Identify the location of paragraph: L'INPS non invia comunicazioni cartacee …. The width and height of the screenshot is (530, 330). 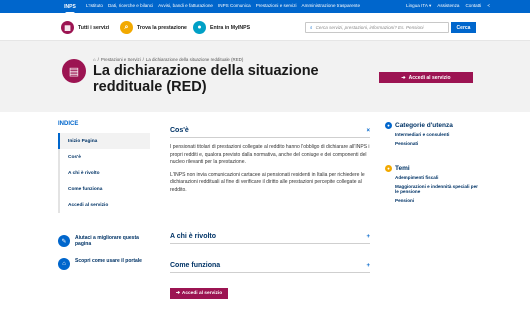
(267, 182).